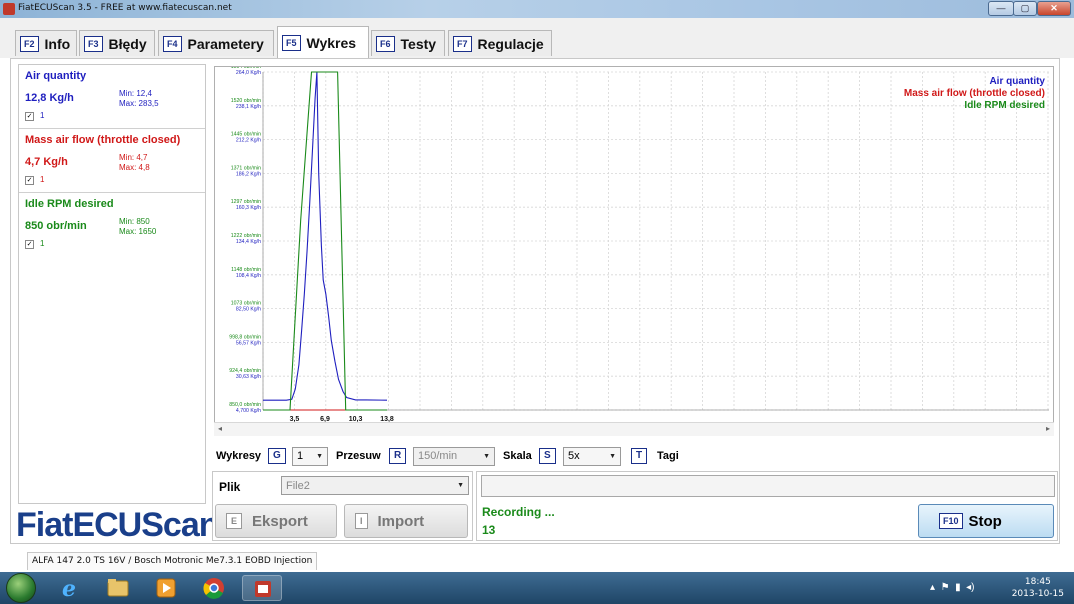  Describe the element at coordinates (325, 236) in the screenshot. I see `series-line` at that location.